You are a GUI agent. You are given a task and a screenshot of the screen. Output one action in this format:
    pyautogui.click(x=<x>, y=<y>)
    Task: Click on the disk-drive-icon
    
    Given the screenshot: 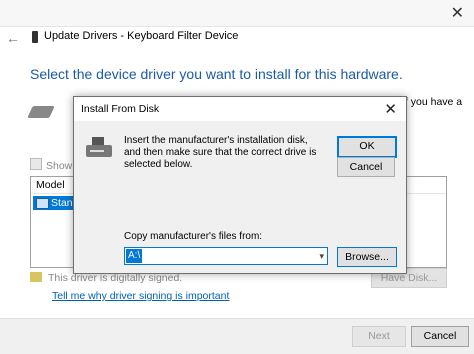 What is the action you would take?
    pyautogui.click(x=99, y=148)
    